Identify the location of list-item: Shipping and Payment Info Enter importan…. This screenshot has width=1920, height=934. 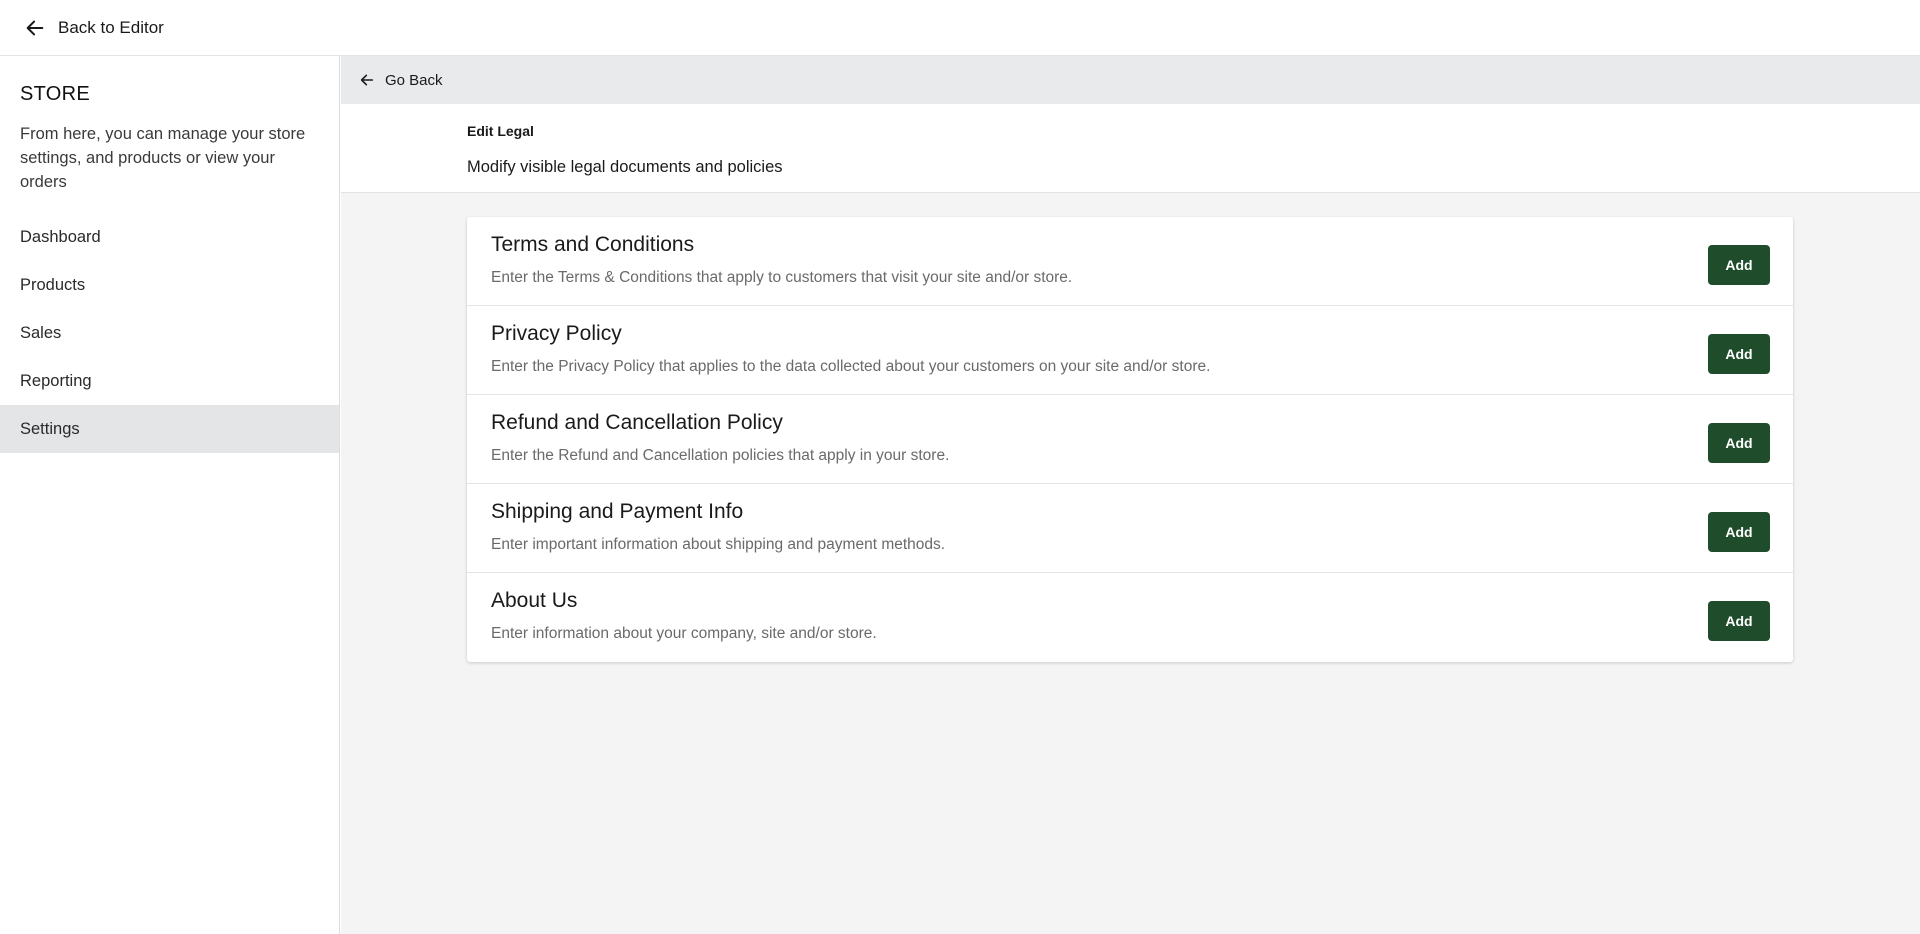
(1130, 528).